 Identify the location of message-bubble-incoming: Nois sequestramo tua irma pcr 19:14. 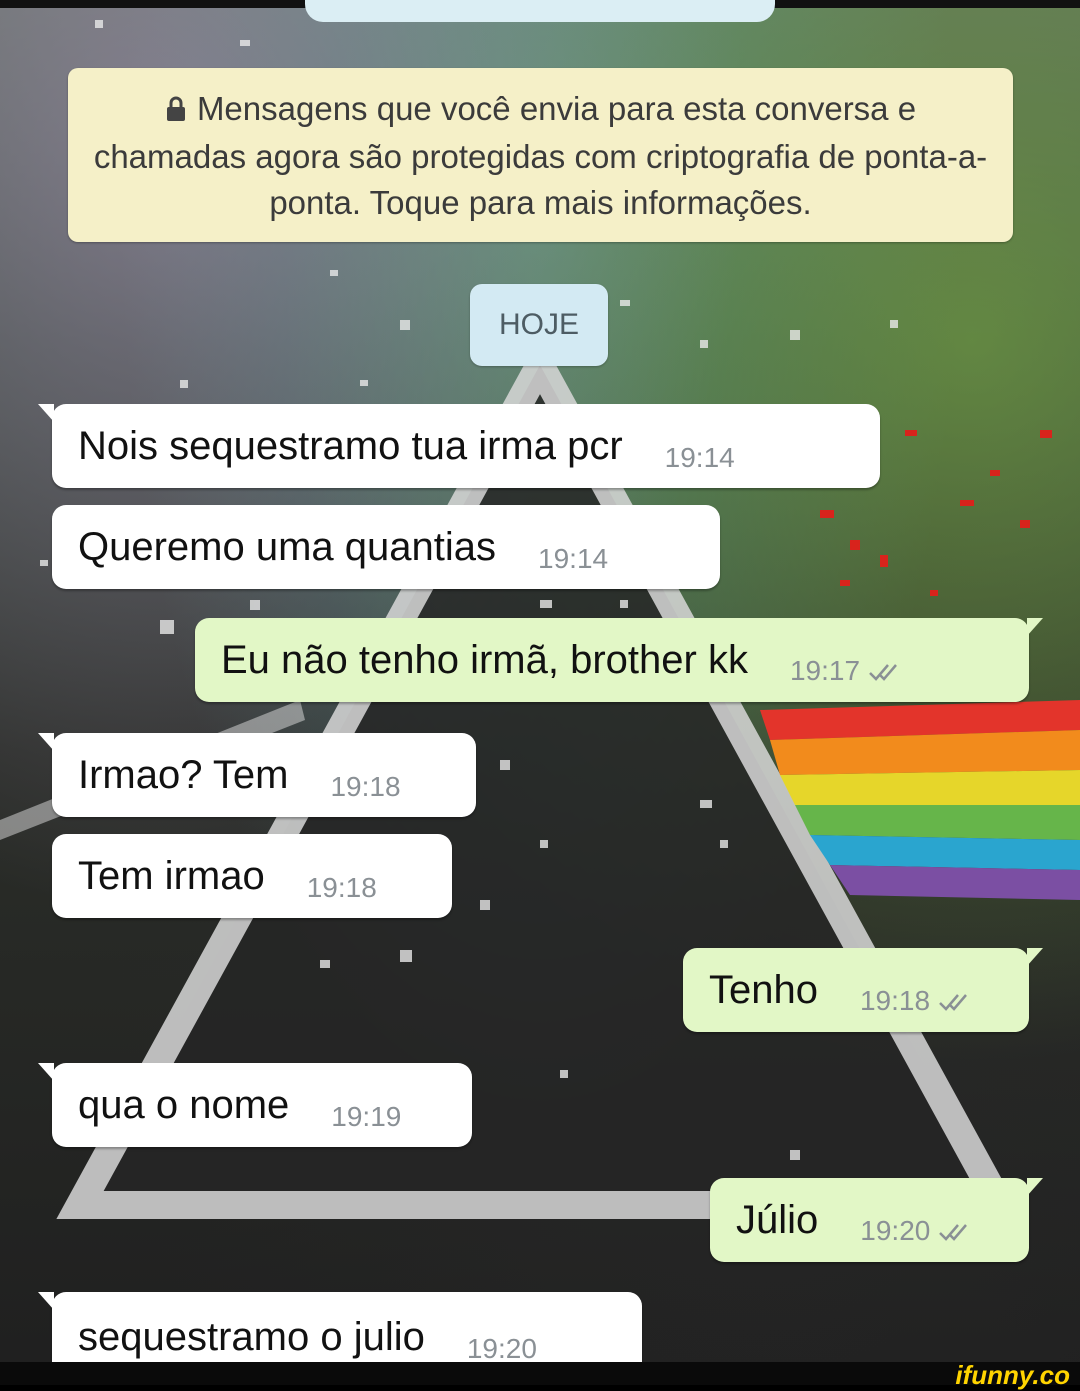
(459, 446).